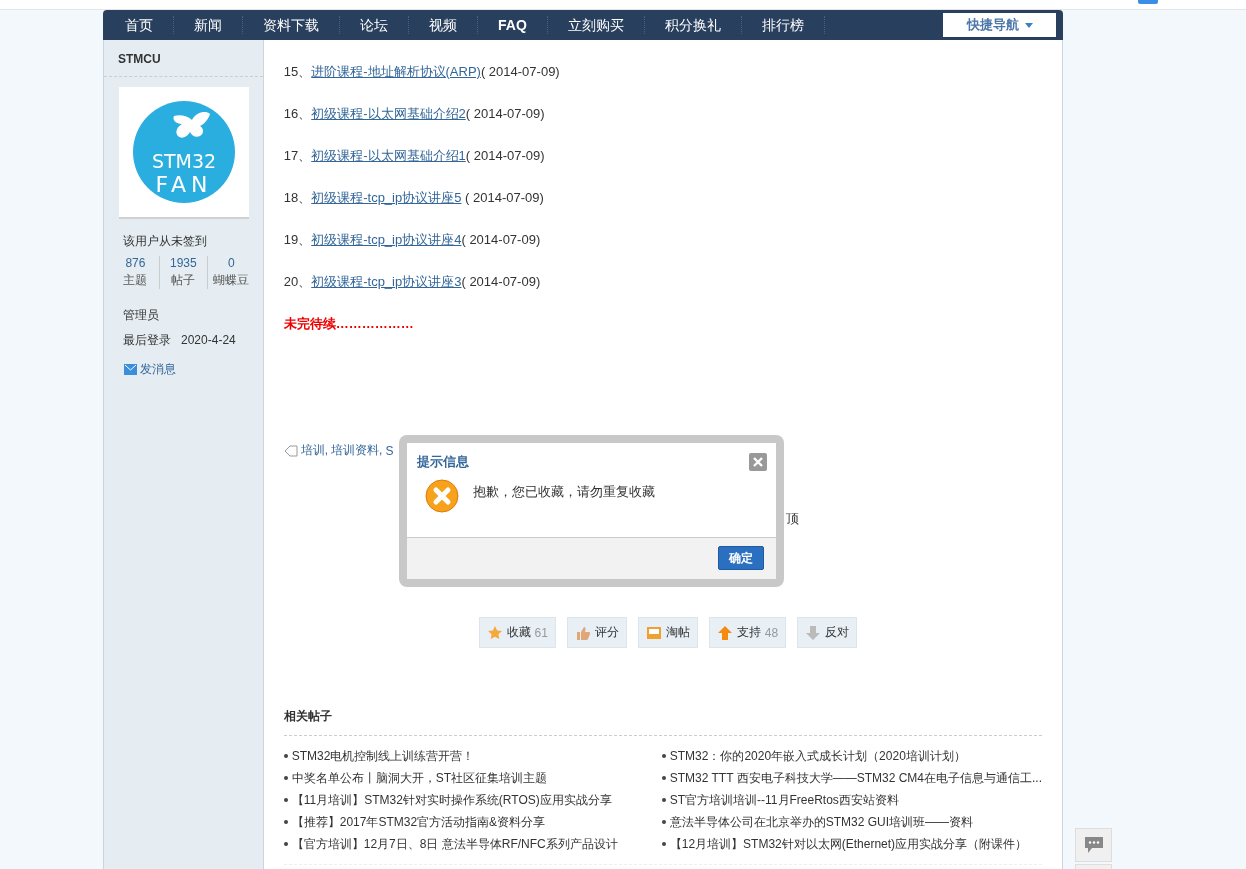 The height and width of the screenshot is (869, 1246). I want to click on nav-item: 新闻, so click(208, 25).